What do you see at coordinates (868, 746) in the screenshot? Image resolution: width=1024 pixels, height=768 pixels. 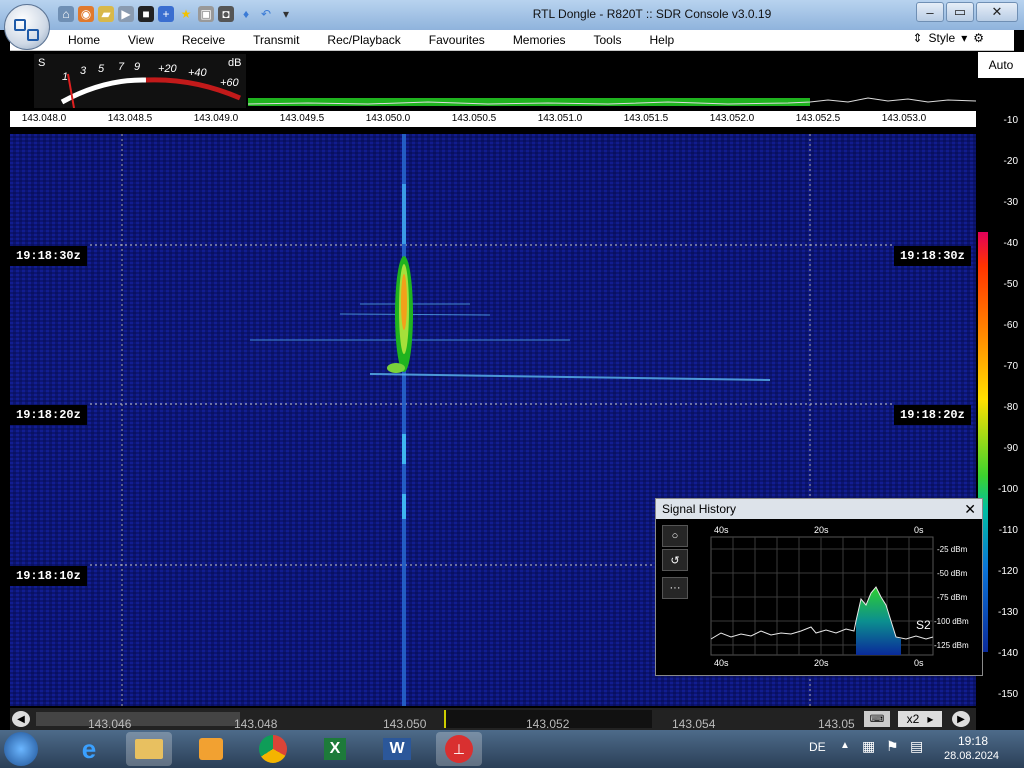 I see `tray-device-icon: ▦` at bounding box center [868, 746].